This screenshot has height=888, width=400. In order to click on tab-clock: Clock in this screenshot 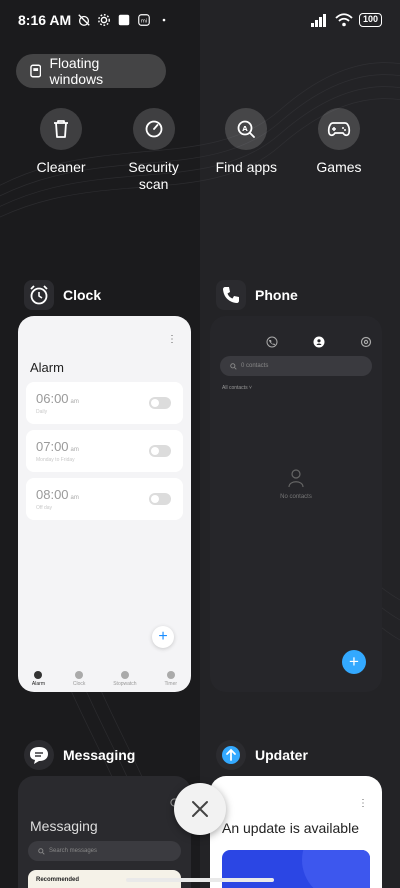, I will do `click(79, 679)`.